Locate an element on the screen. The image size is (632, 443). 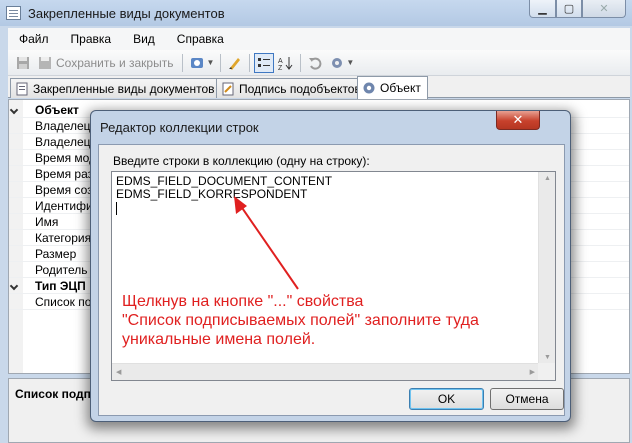
annotation-line: Щелкнув на кнопке "..." свойства is located at coordinates (243, 301).